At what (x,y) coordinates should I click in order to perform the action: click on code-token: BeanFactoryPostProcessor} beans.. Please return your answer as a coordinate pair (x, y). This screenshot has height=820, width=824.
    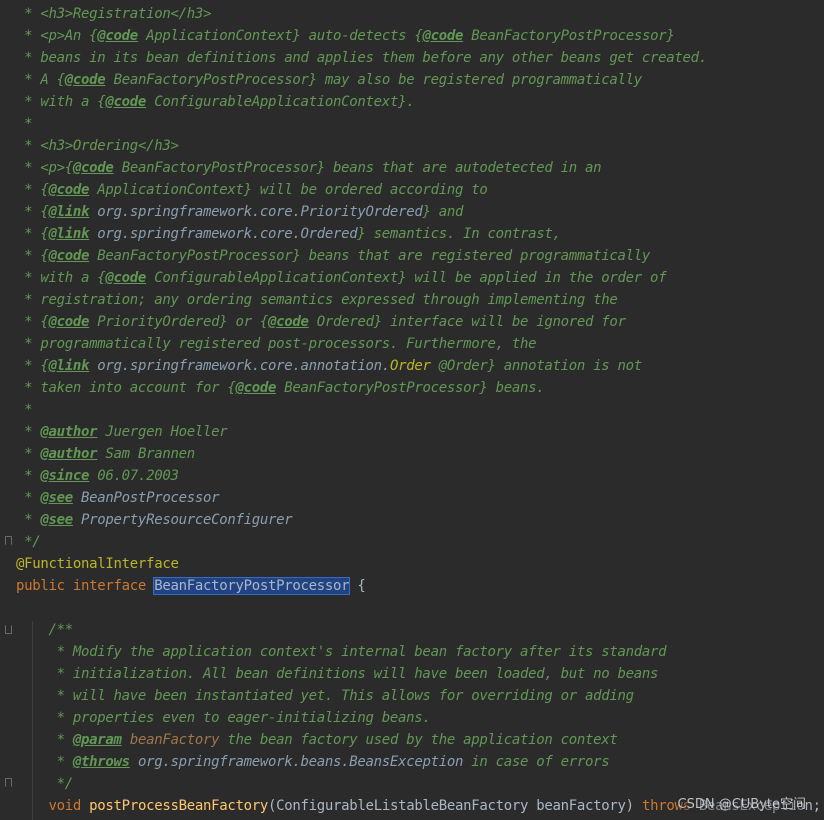
    Looking at the image, I should click on (410, 388).